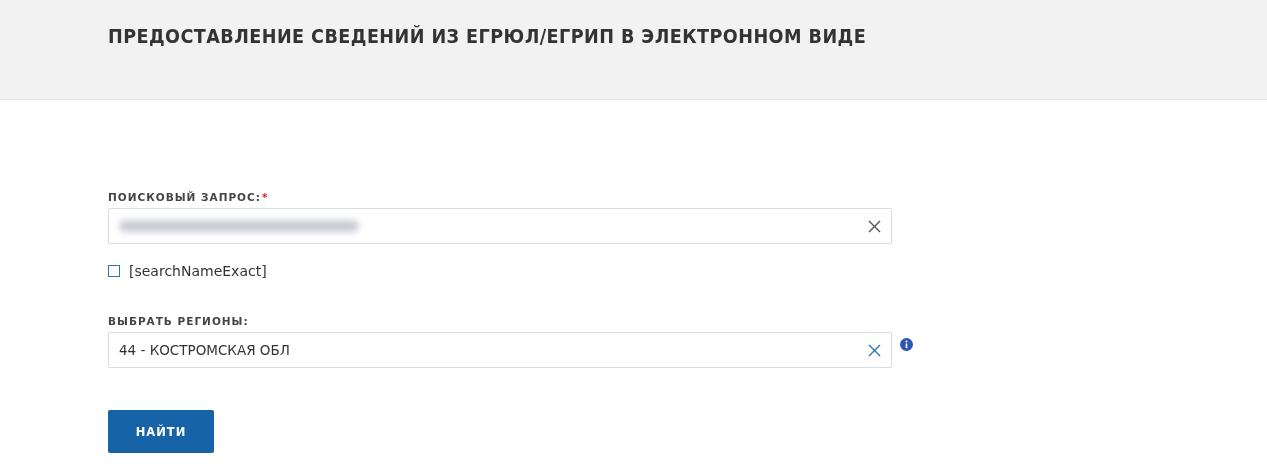 The image size is (1267, 475). I want to click on search-field, so click(500, 226).